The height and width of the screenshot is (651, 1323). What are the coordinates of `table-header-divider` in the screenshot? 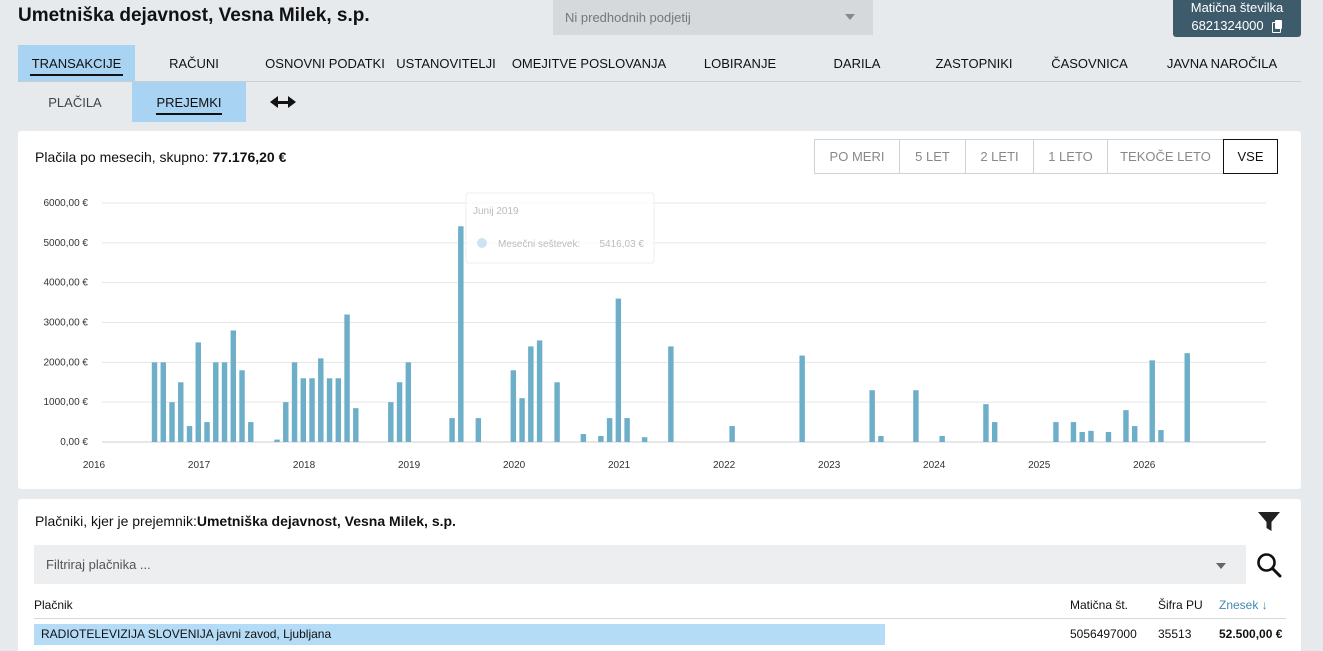 It's located at (660, 618).